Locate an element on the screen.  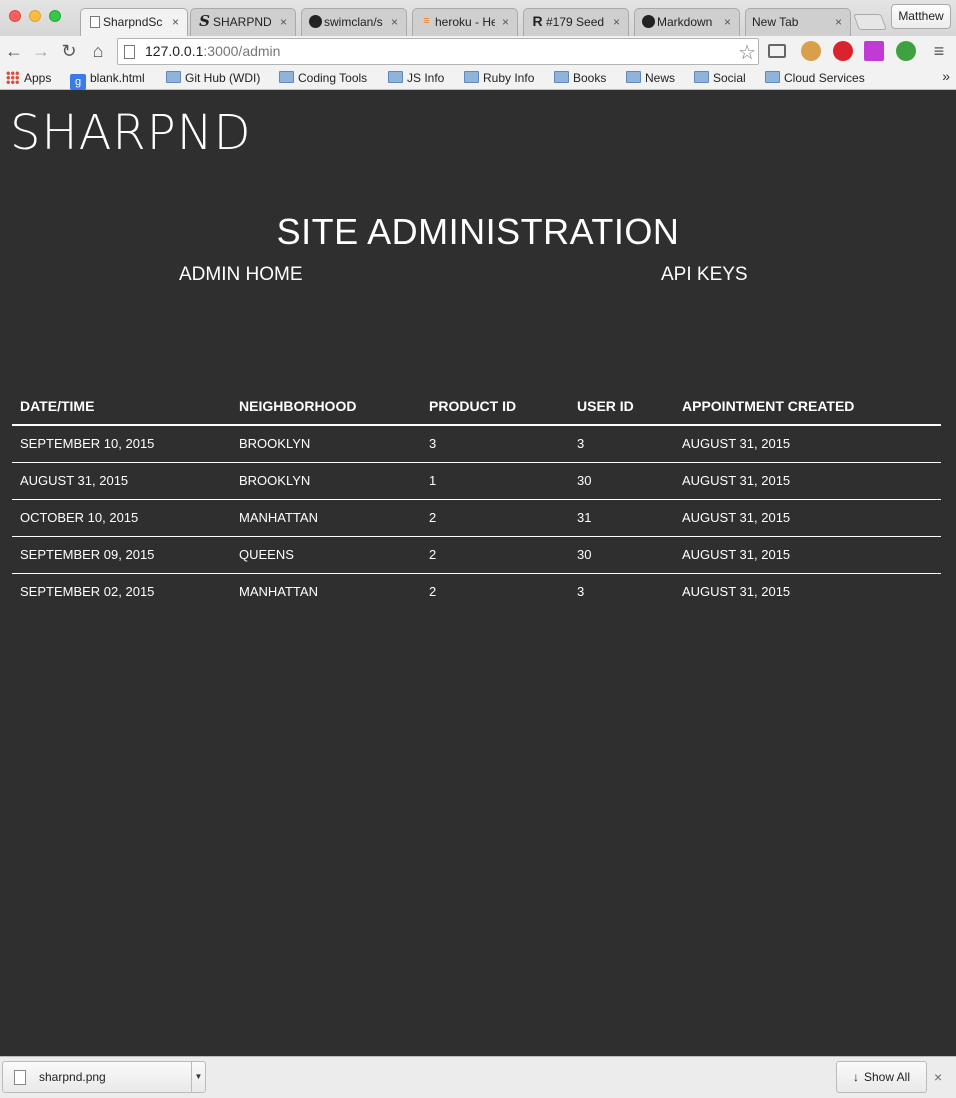
download-item: sharpnd.png ▼ is located at coordinates (104, 1077).